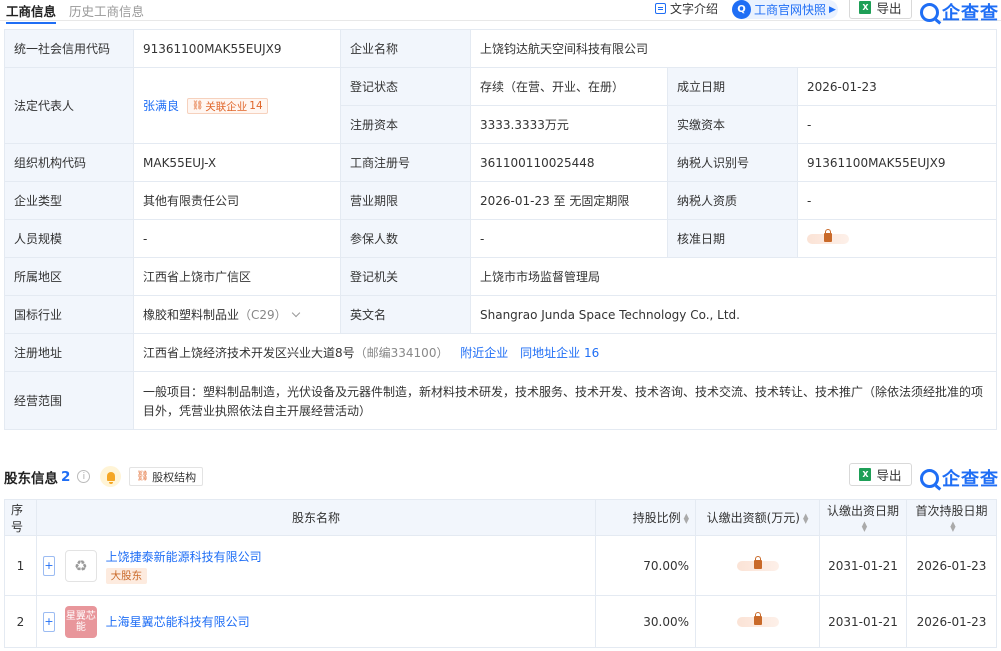 This screenshot has width=1001, height=651. I want to click on status-value: 存续（在营、开业、在册）, so click(569, 86).